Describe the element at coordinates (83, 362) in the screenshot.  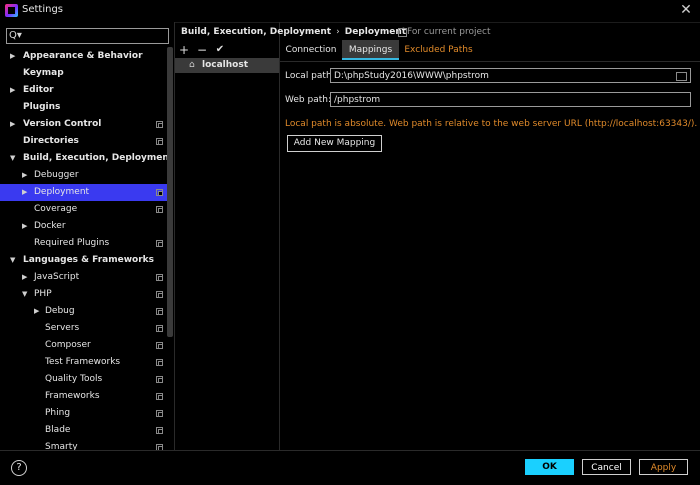
I see `tree-item-label: Test Frameworks` at that location.